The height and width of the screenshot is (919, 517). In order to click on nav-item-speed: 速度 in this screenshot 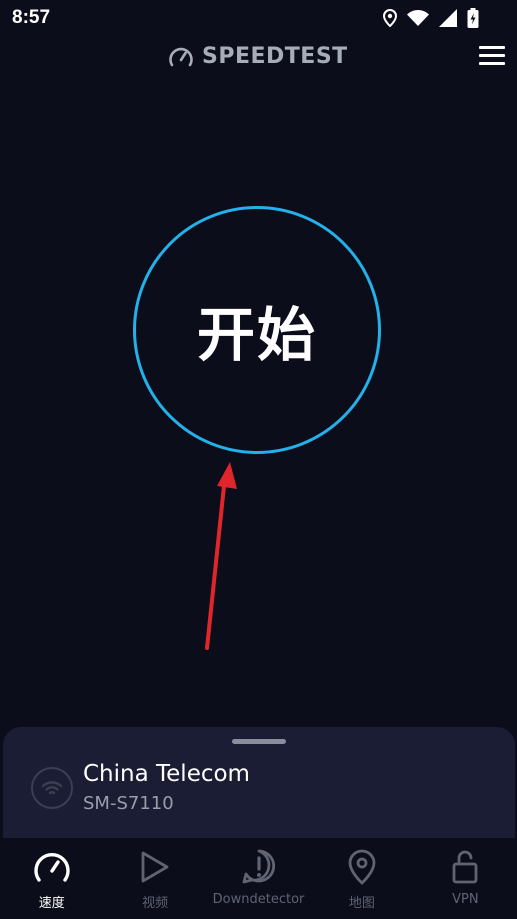, I will do `click(51, 878)`.